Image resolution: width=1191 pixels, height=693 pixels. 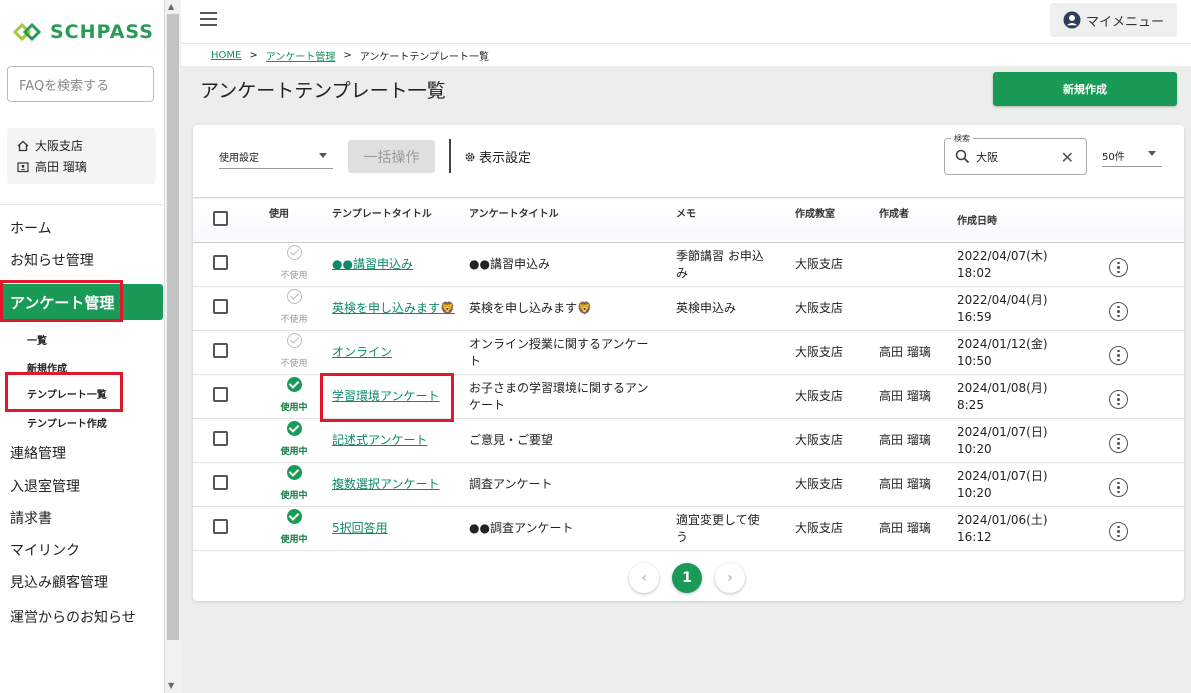 What do you see at coordinates (686, 22) in the screenshot?
I see `top-bar: マイメニュー` at bounding box center [686, 22].